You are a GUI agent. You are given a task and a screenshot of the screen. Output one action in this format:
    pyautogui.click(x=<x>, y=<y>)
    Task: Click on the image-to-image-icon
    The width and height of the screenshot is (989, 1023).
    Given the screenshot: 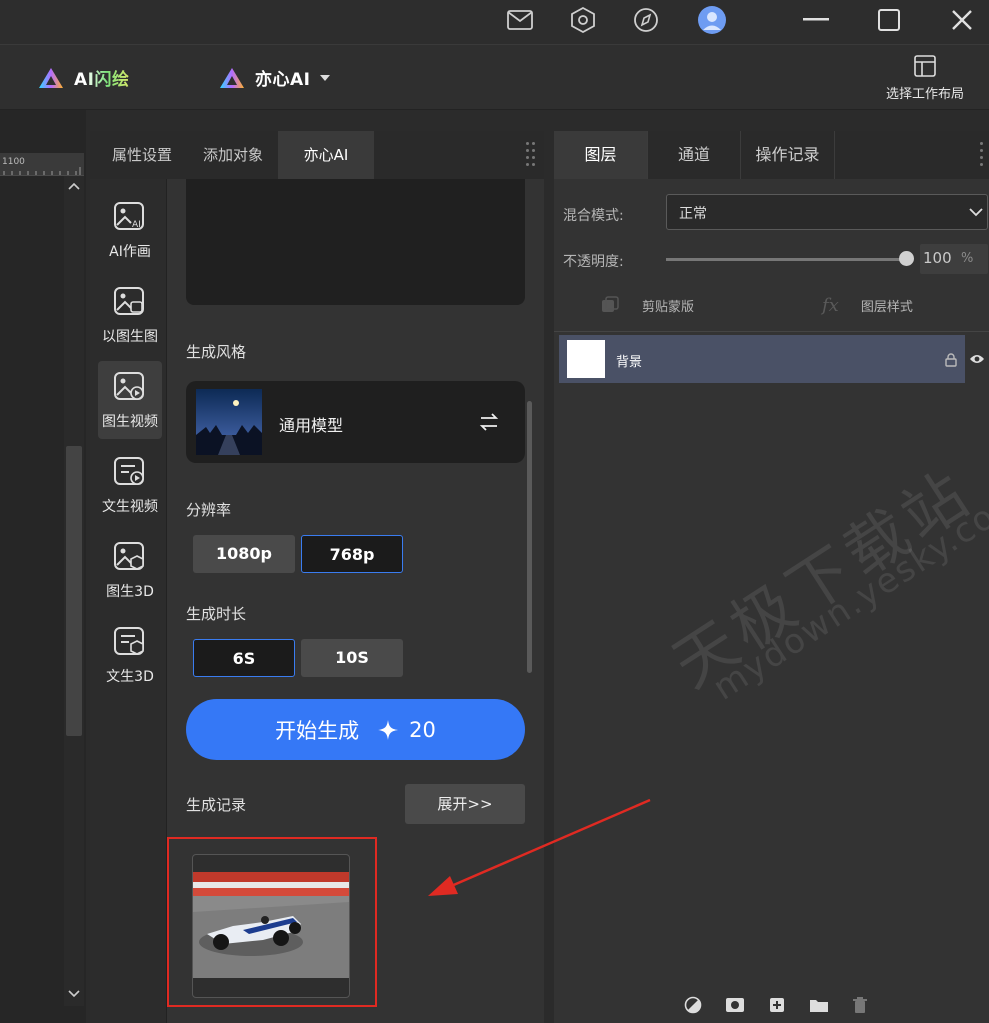 What is the action you would take?
    pyautogui.click(x=129, y=301)
    